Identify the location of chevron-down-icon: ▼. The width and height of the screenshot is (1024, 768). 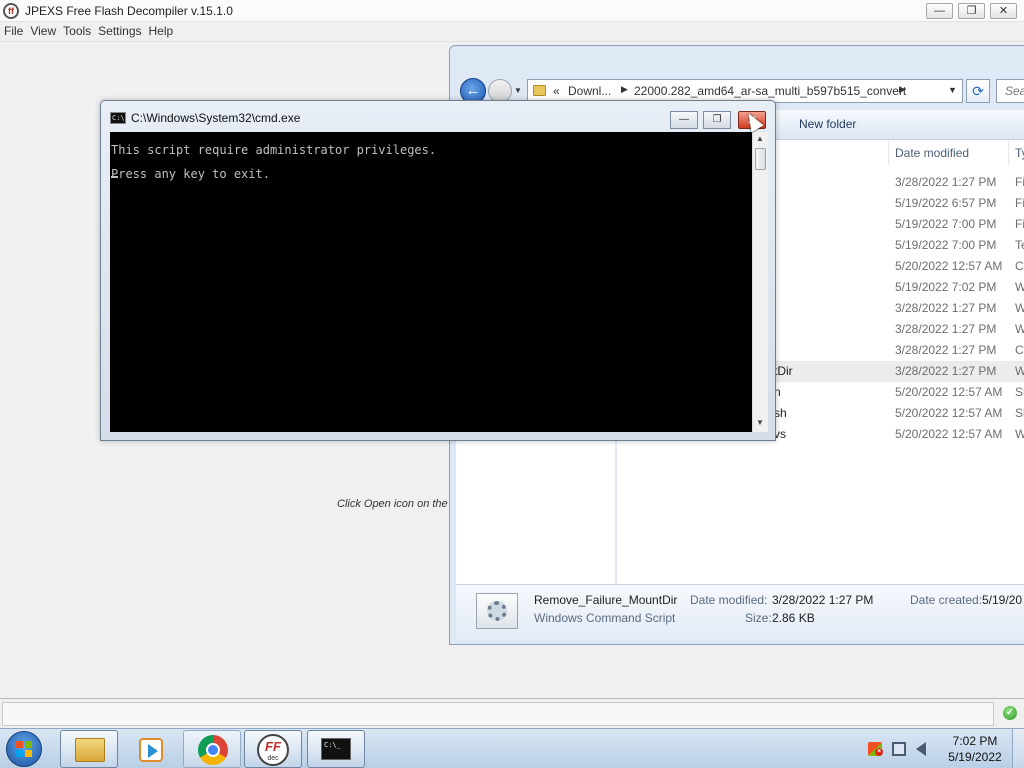
(952, 90).